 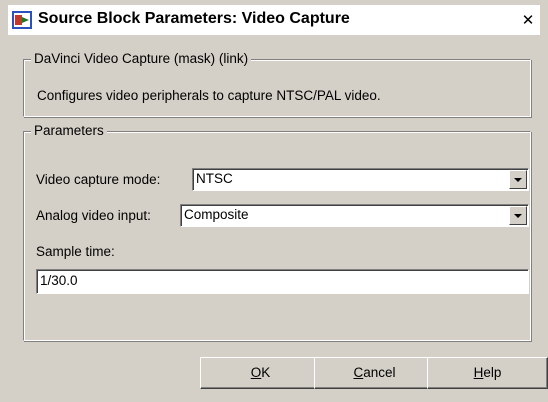 I want to click on ok-button-label: K, so click(x=266, y=372).